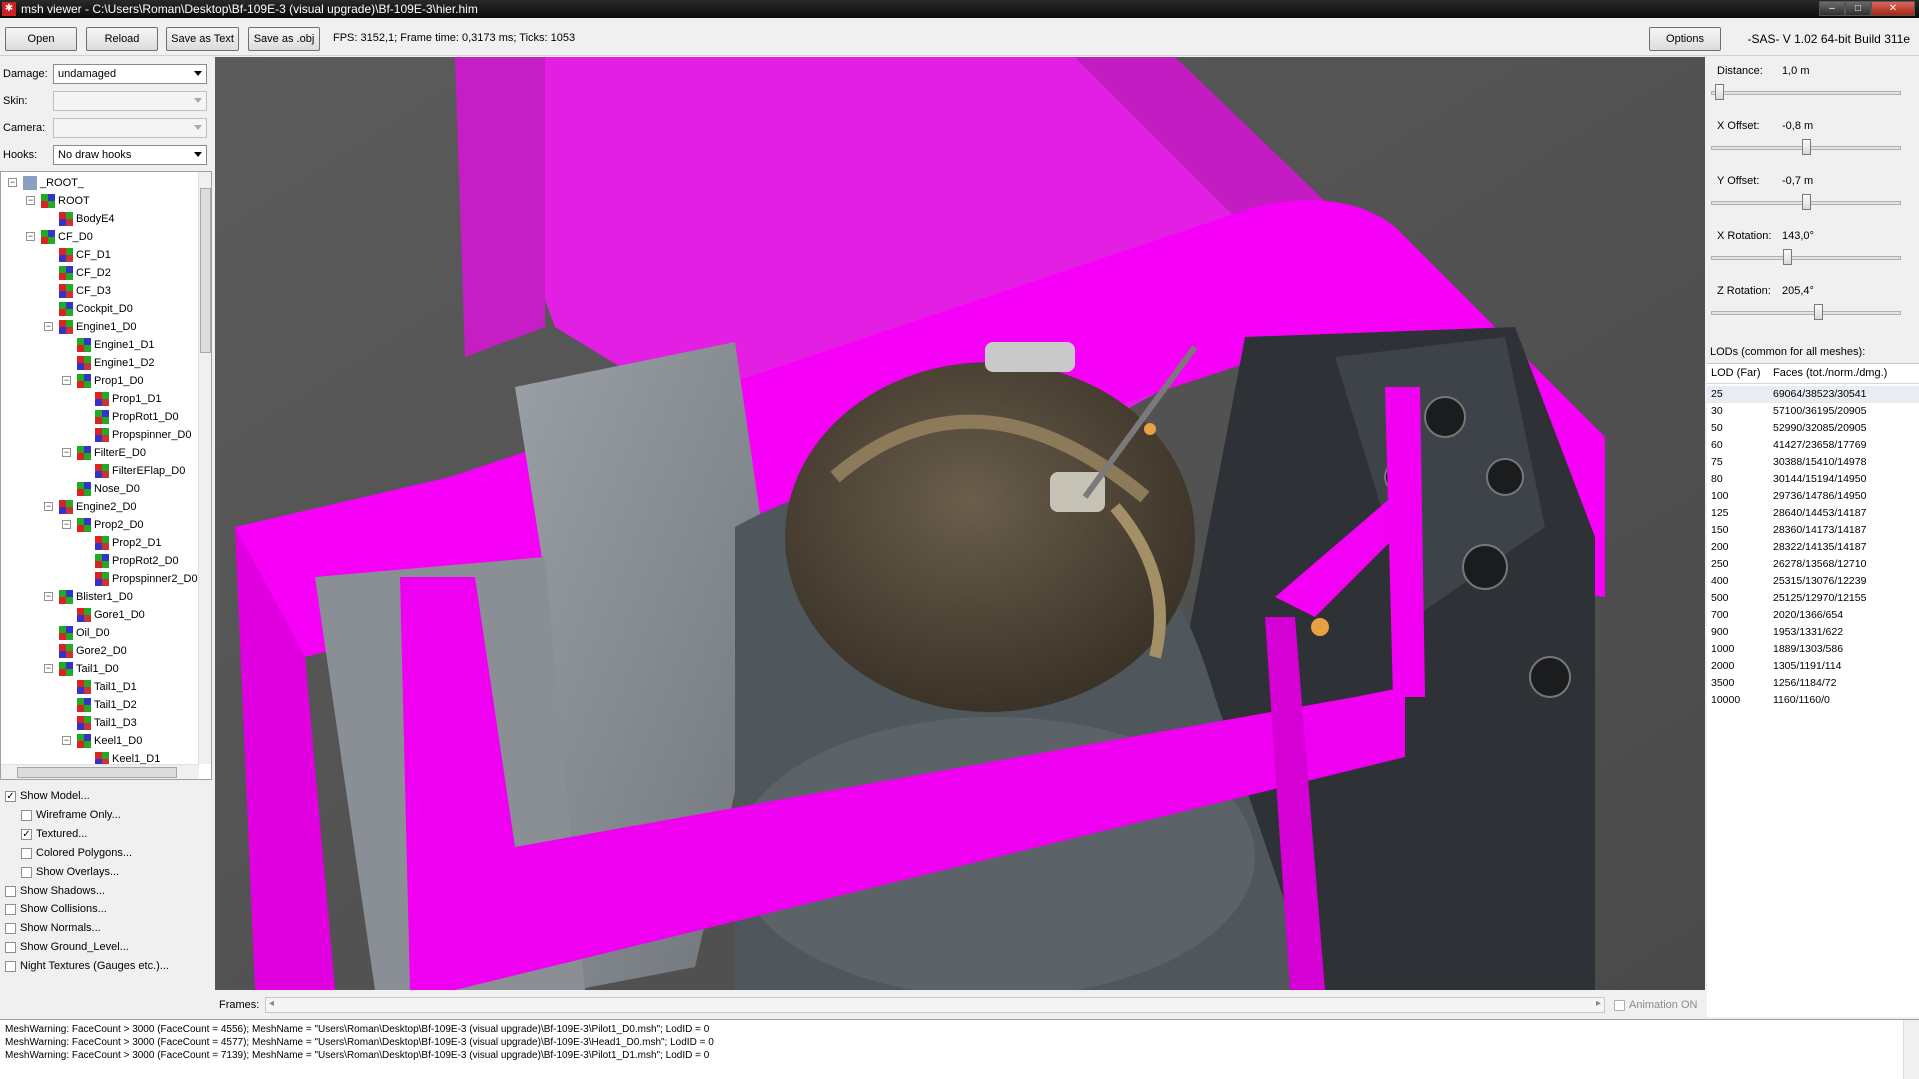 This screenshot has width=1919, height=1079. Describe the element at coordinates (100, 345) in the screenshot. I see `tree-node: Engine1_D1` at that location.